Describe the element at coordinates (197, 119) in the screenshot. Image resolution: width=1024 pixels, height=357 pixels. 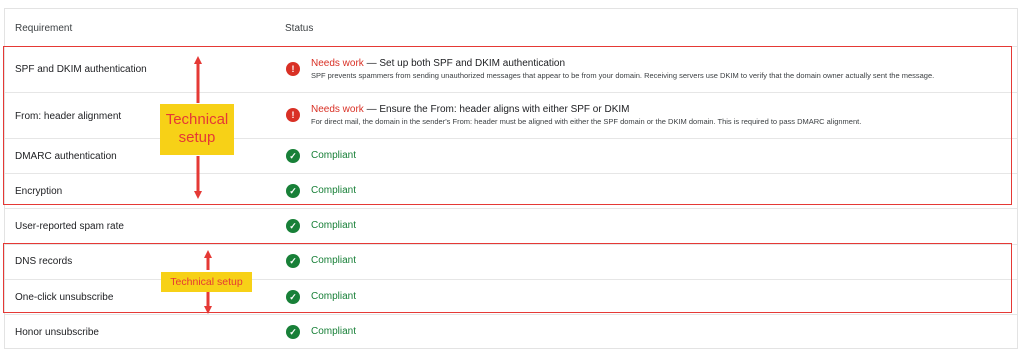
I see `callout-line-1: Technical` at that location.